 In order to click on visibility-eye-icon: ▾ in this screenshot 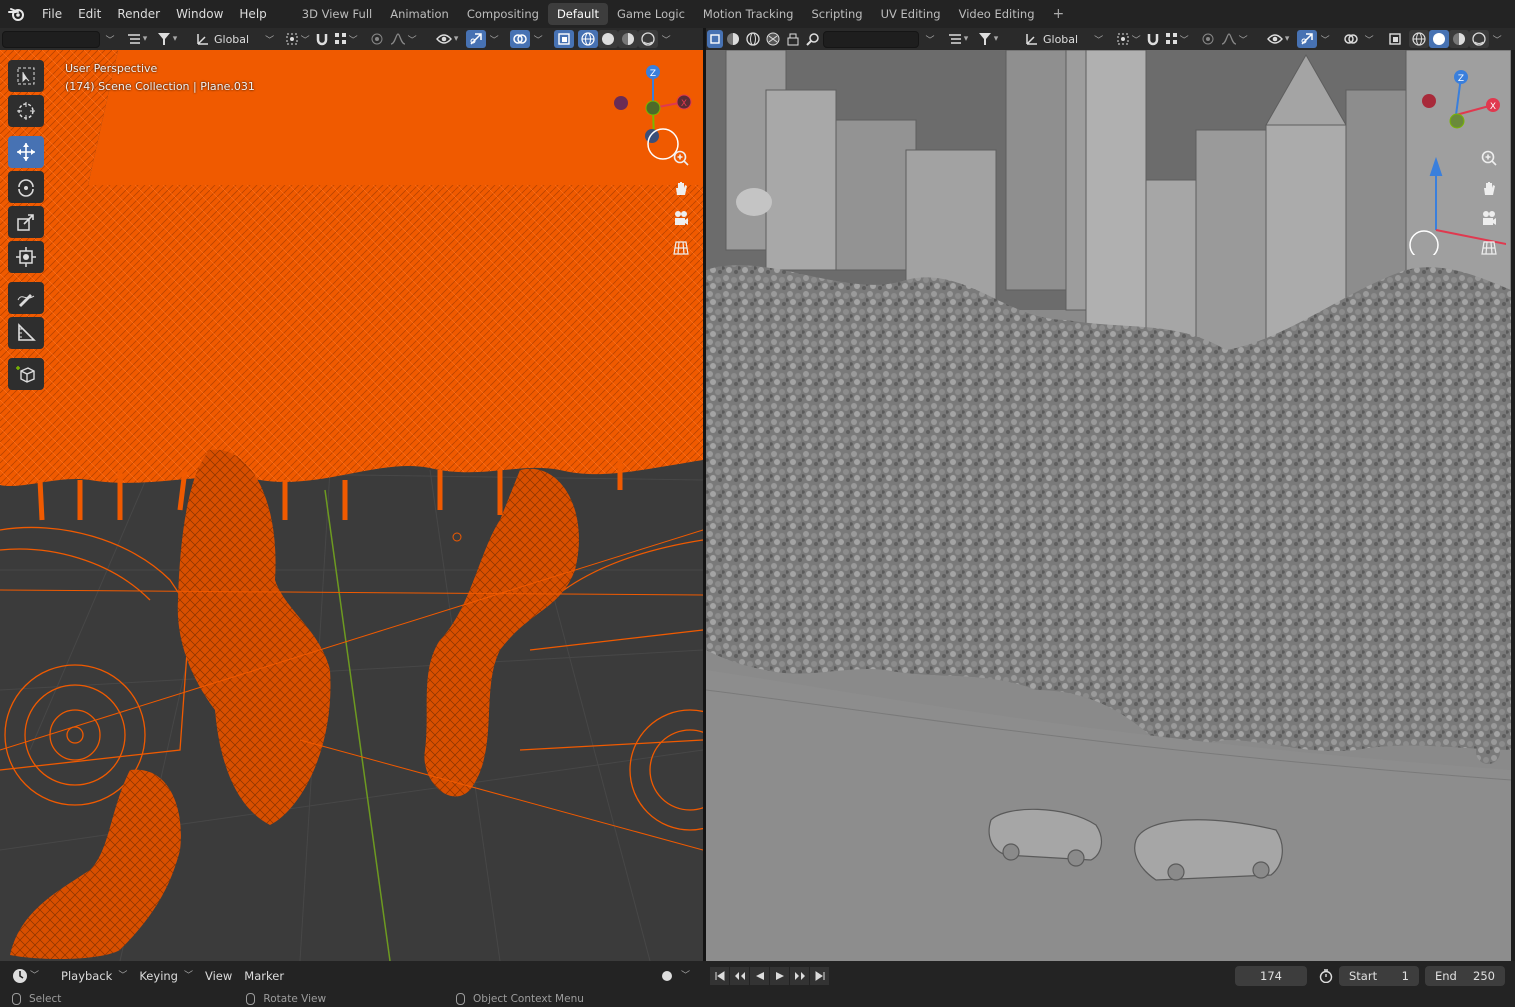, I will do `click(447, 39)`.